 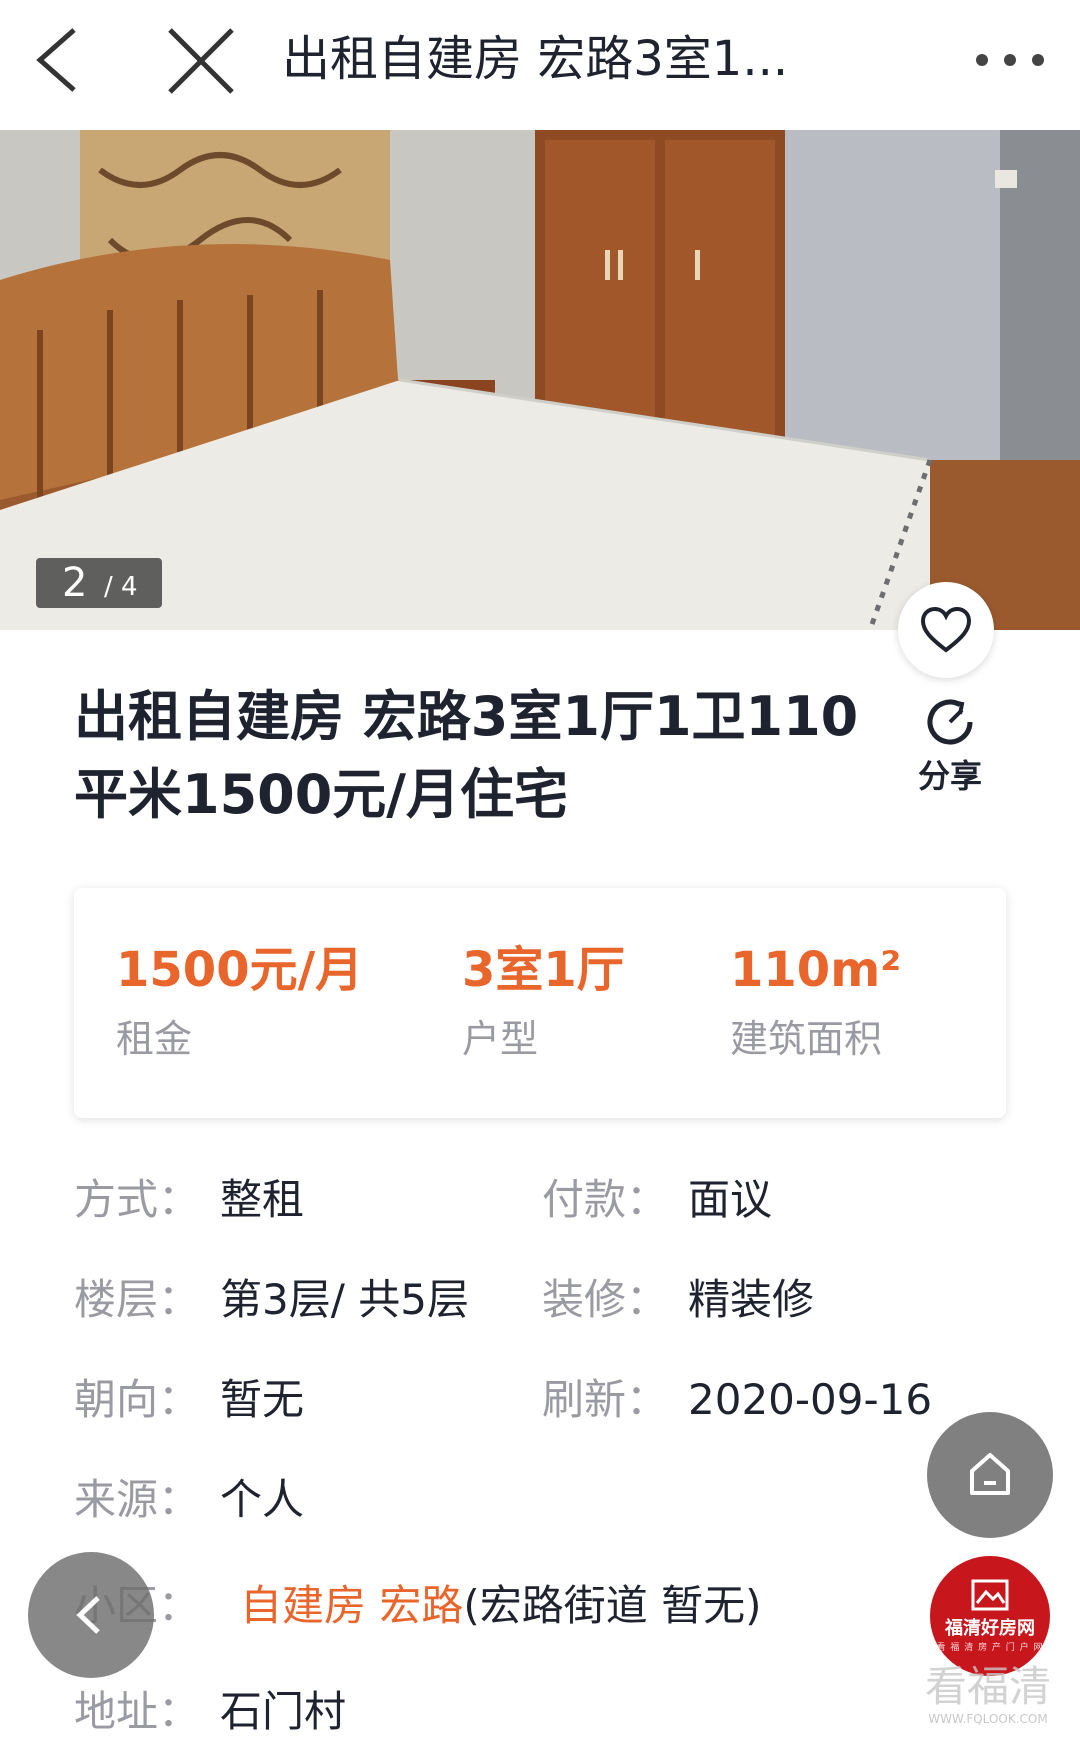 What do you see at coordinates (262, 1399) in the screenshot?
I see `orientation-value: 暂无` at bounding box center [262, 1399].